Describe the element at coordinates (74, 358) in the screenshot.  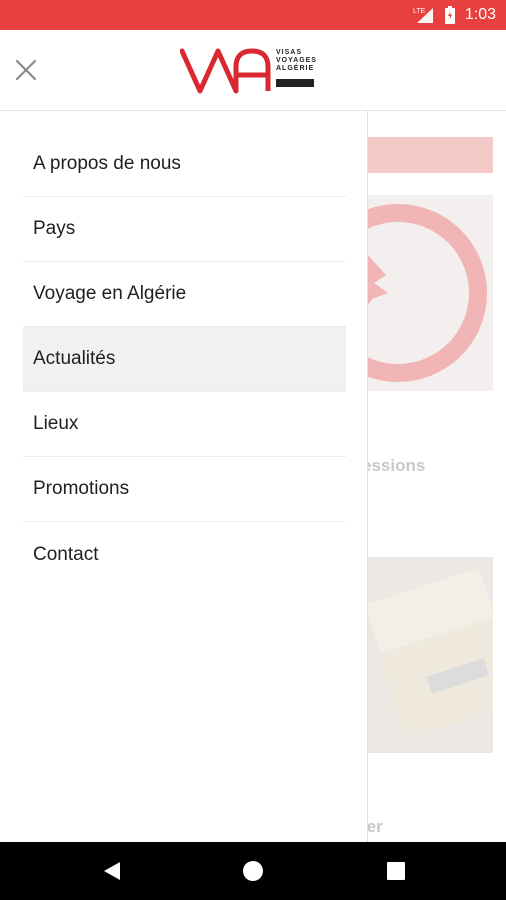
I see `menu-item-label: Actualités` at that location.